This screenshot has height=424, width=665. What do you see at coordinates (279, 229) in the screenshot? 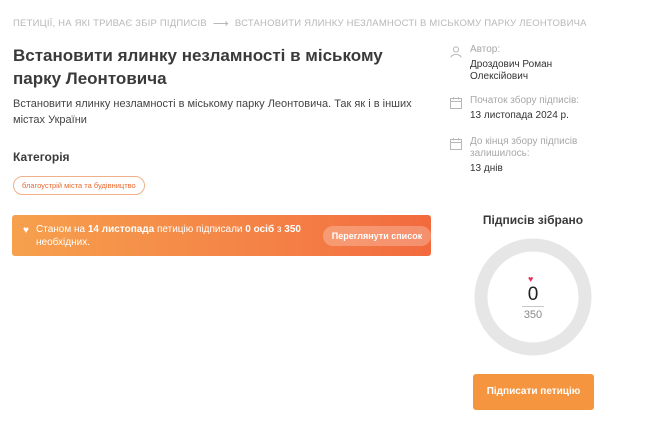
I see `banner-of: з` at bounding box center [279, 229].